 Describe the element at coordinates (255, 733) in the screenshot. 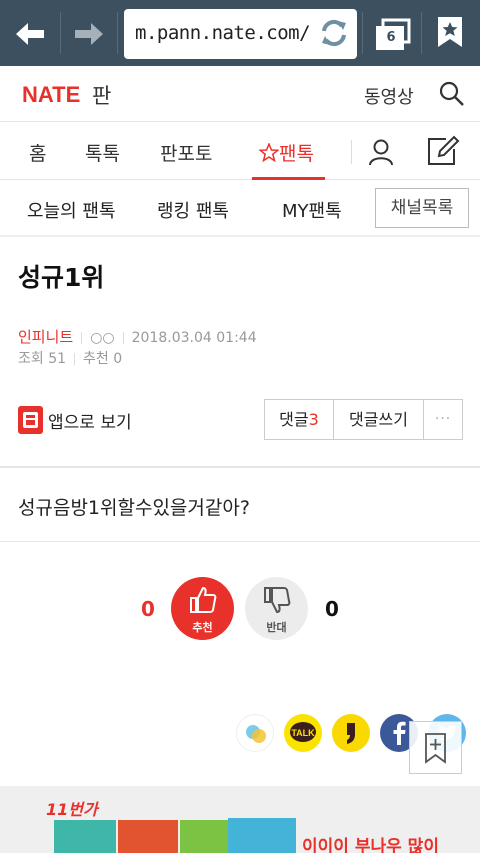

I see `kakaostory-share-icon` at that location.